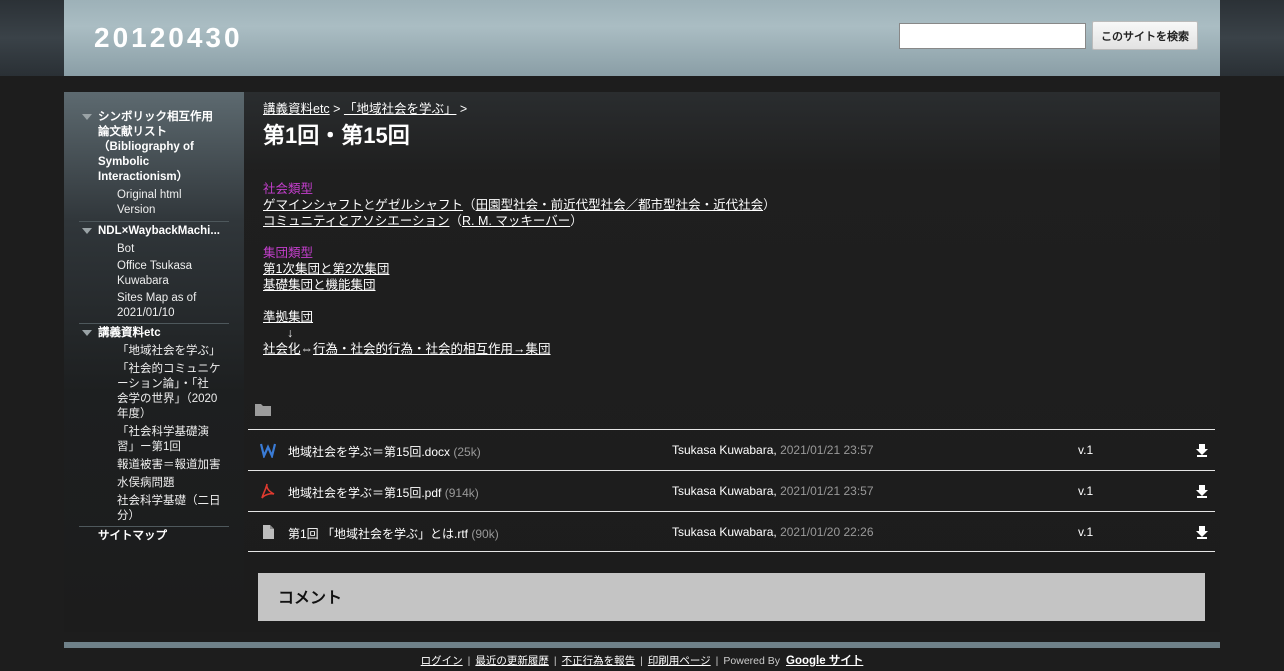 The width and height of the screenshot is (1284, 671). What do you see at coordinates (268, 450) in the screenshot?
I see `word-icon` at bounding box center [268, 450].